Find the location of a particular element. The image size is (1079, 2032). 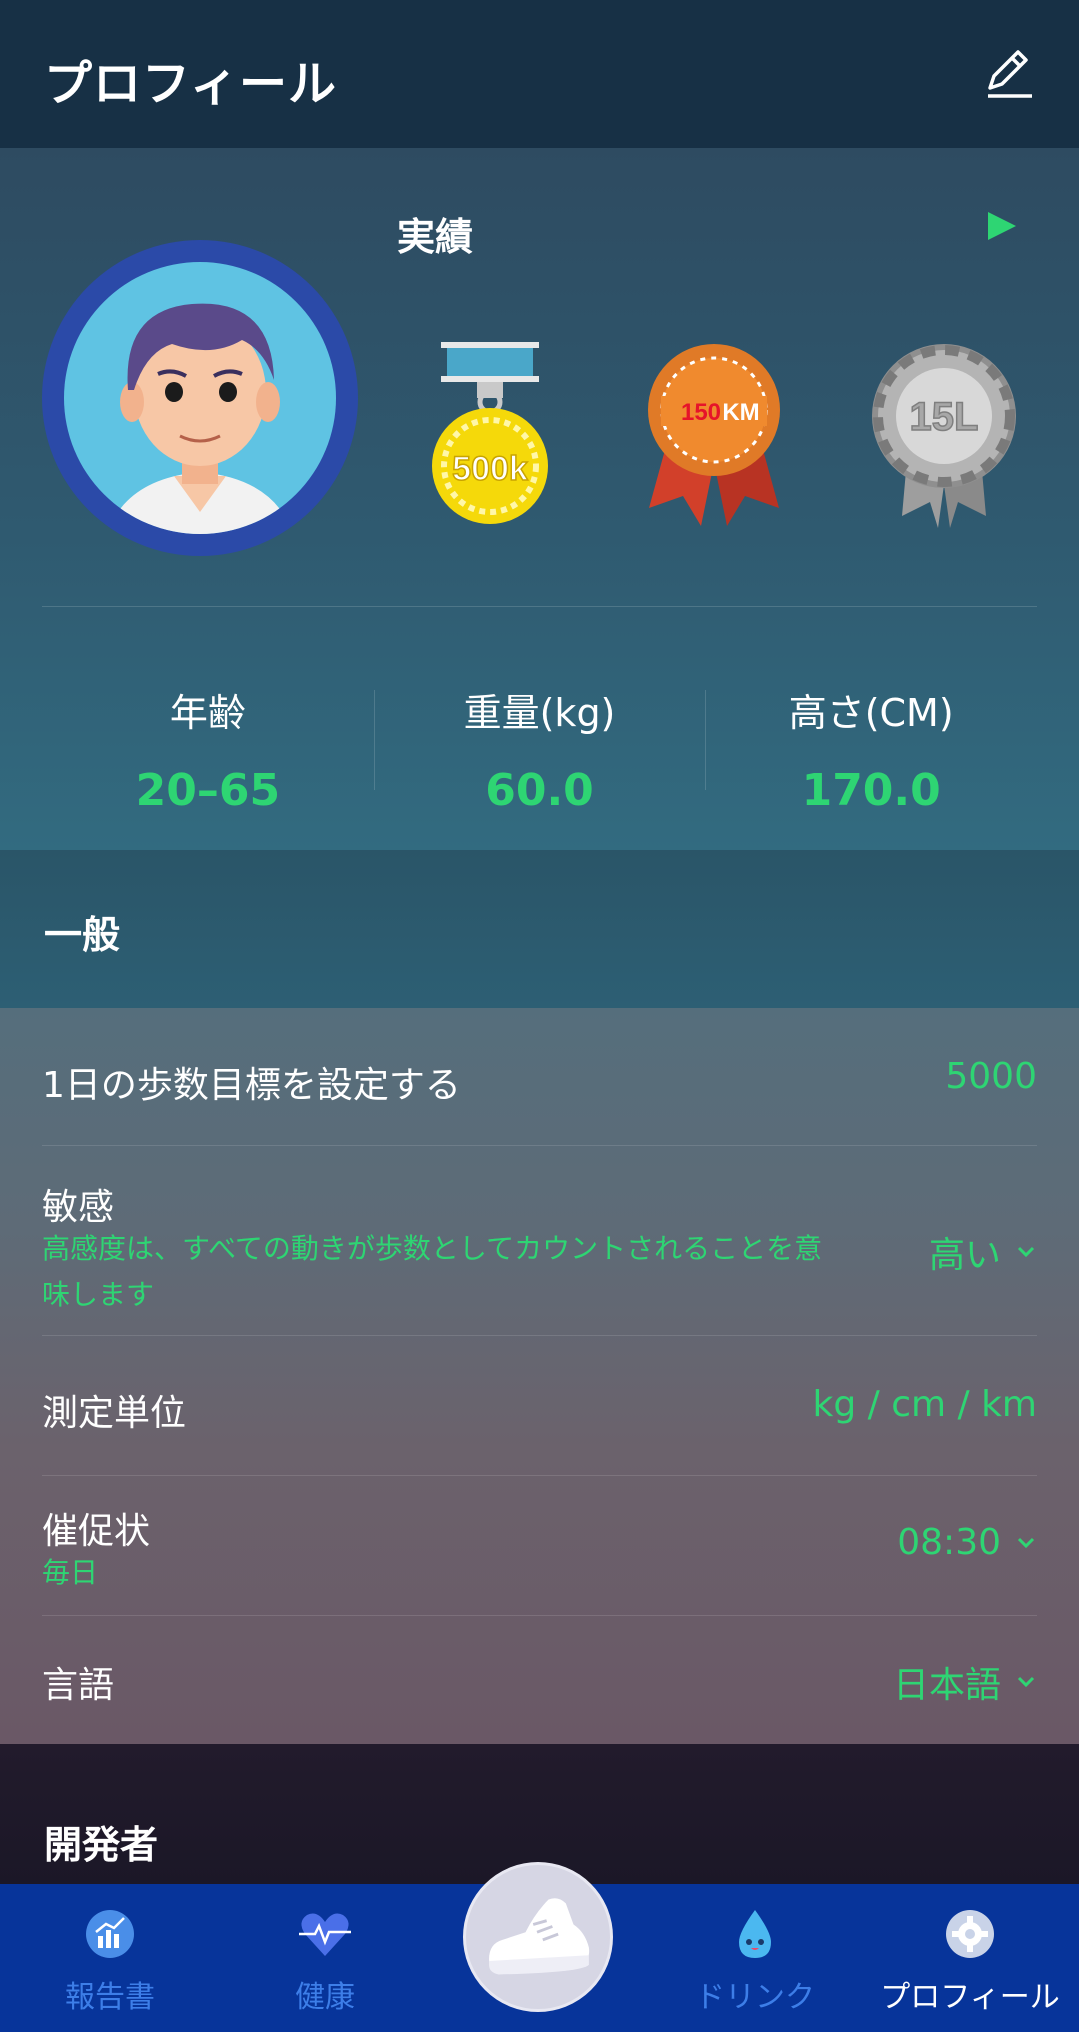

nav-profile-label: プロフィール is located at coordinates (970, 1997).